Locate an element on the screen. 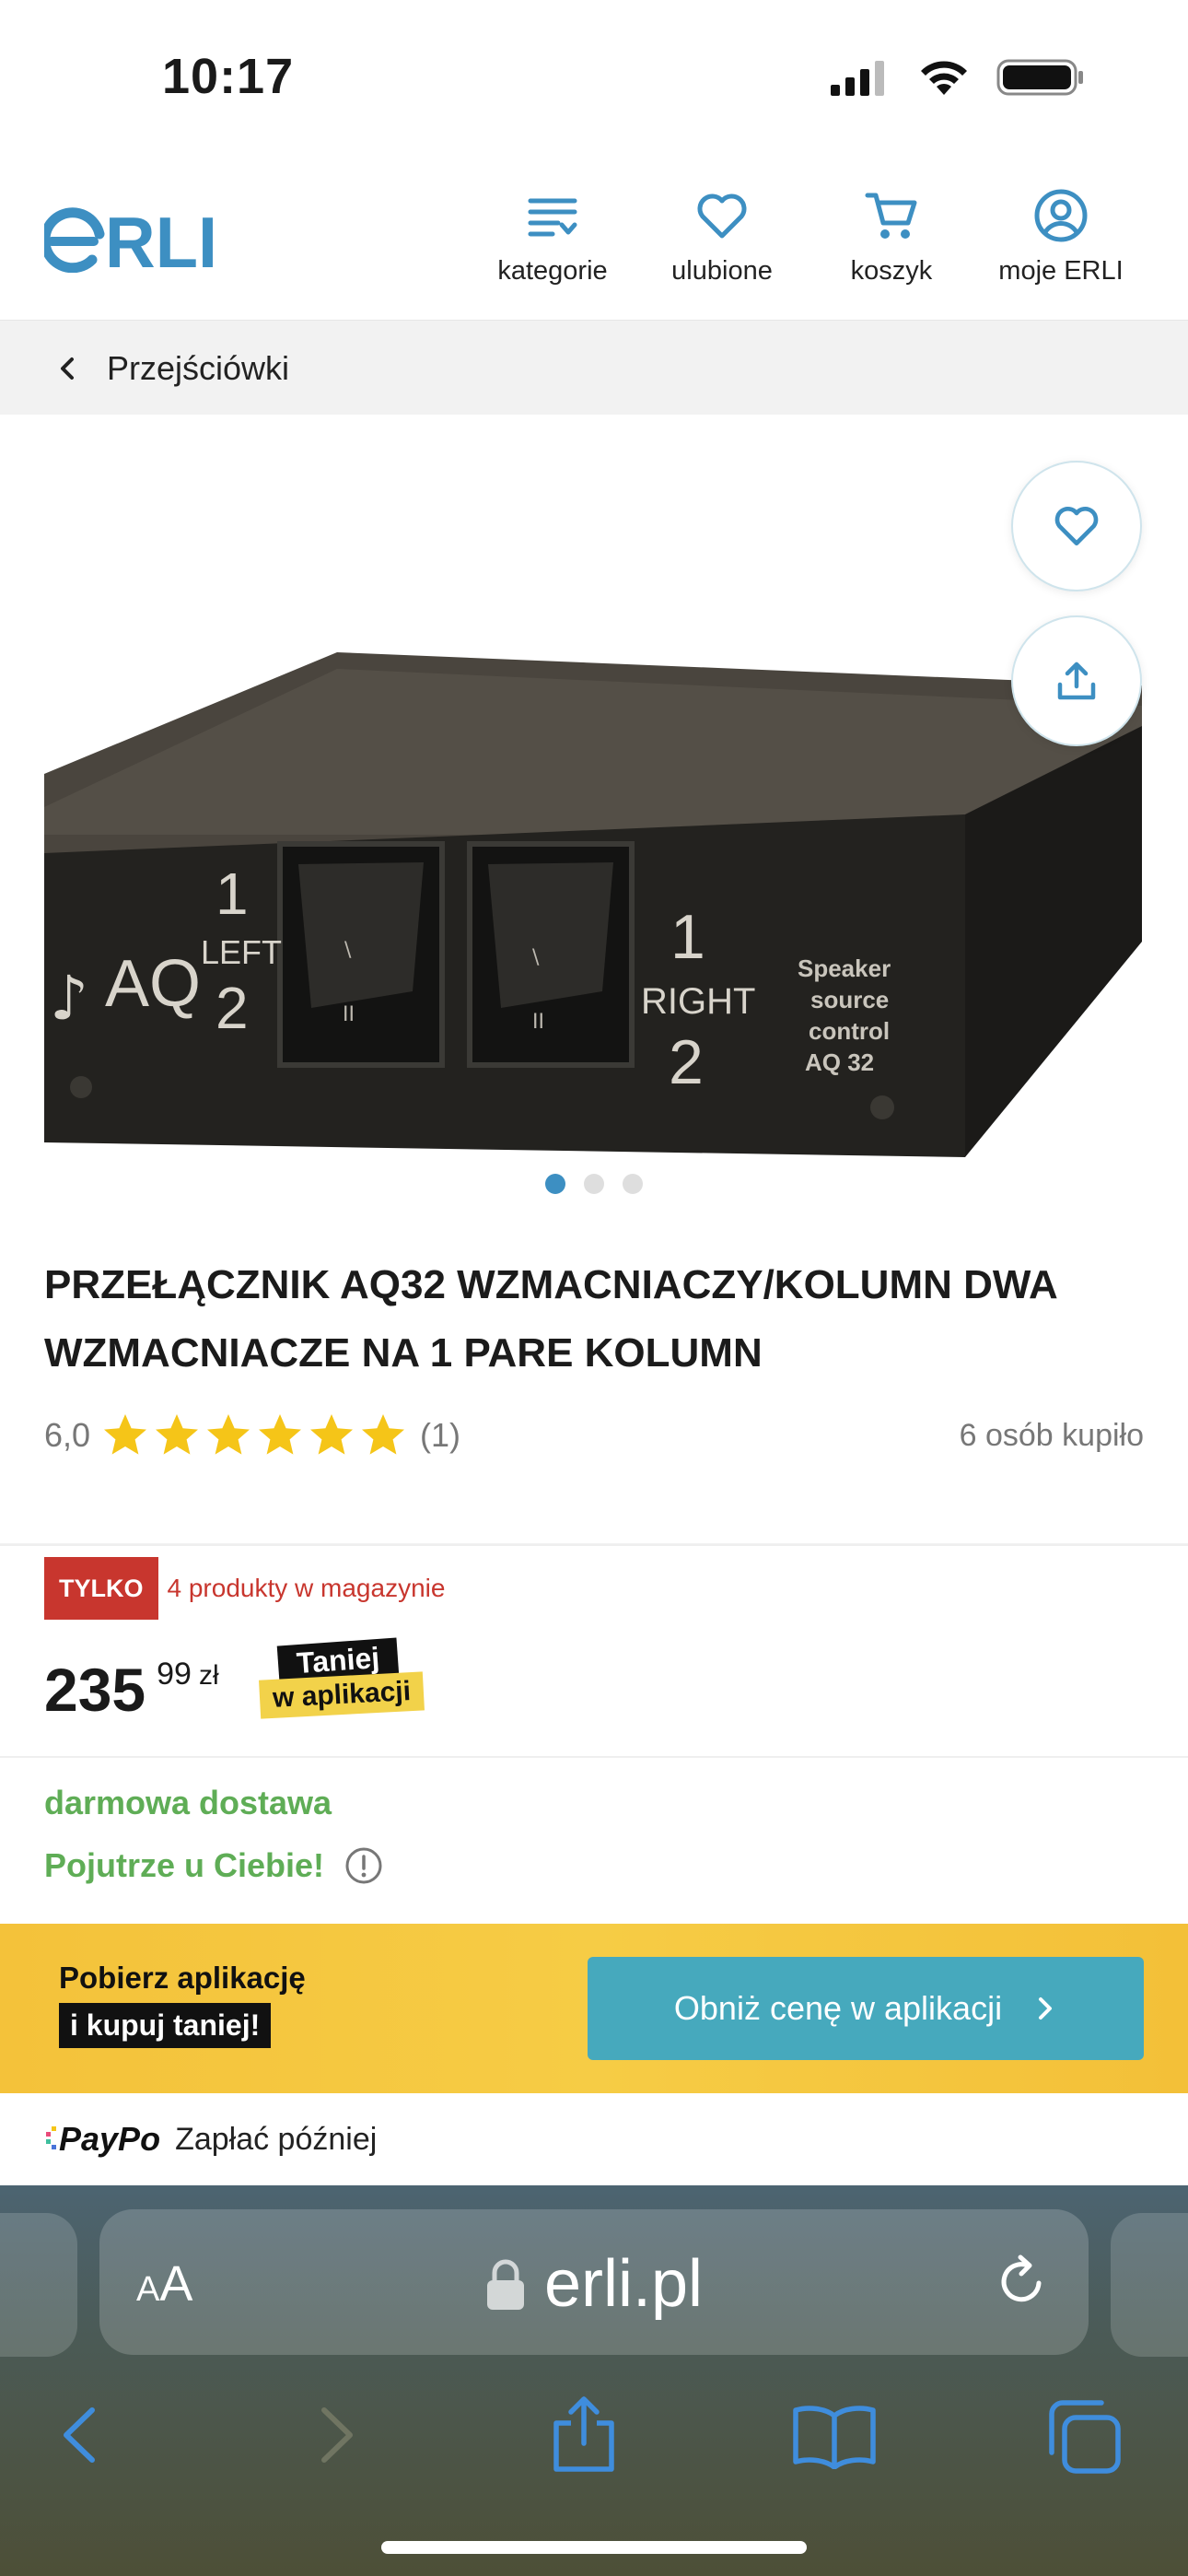 The width and height of the screenshot is (1188, 2576). image-side-line3: control is located at coordinates (849, 1031).